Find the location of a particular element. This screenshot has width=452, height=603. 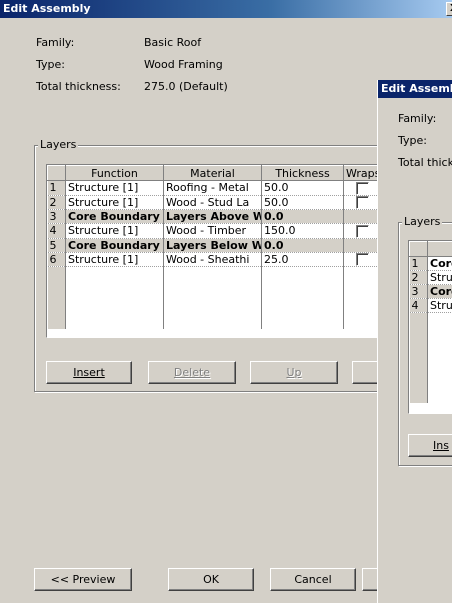

insert-button: Insert is located at coordinates (89, 372).